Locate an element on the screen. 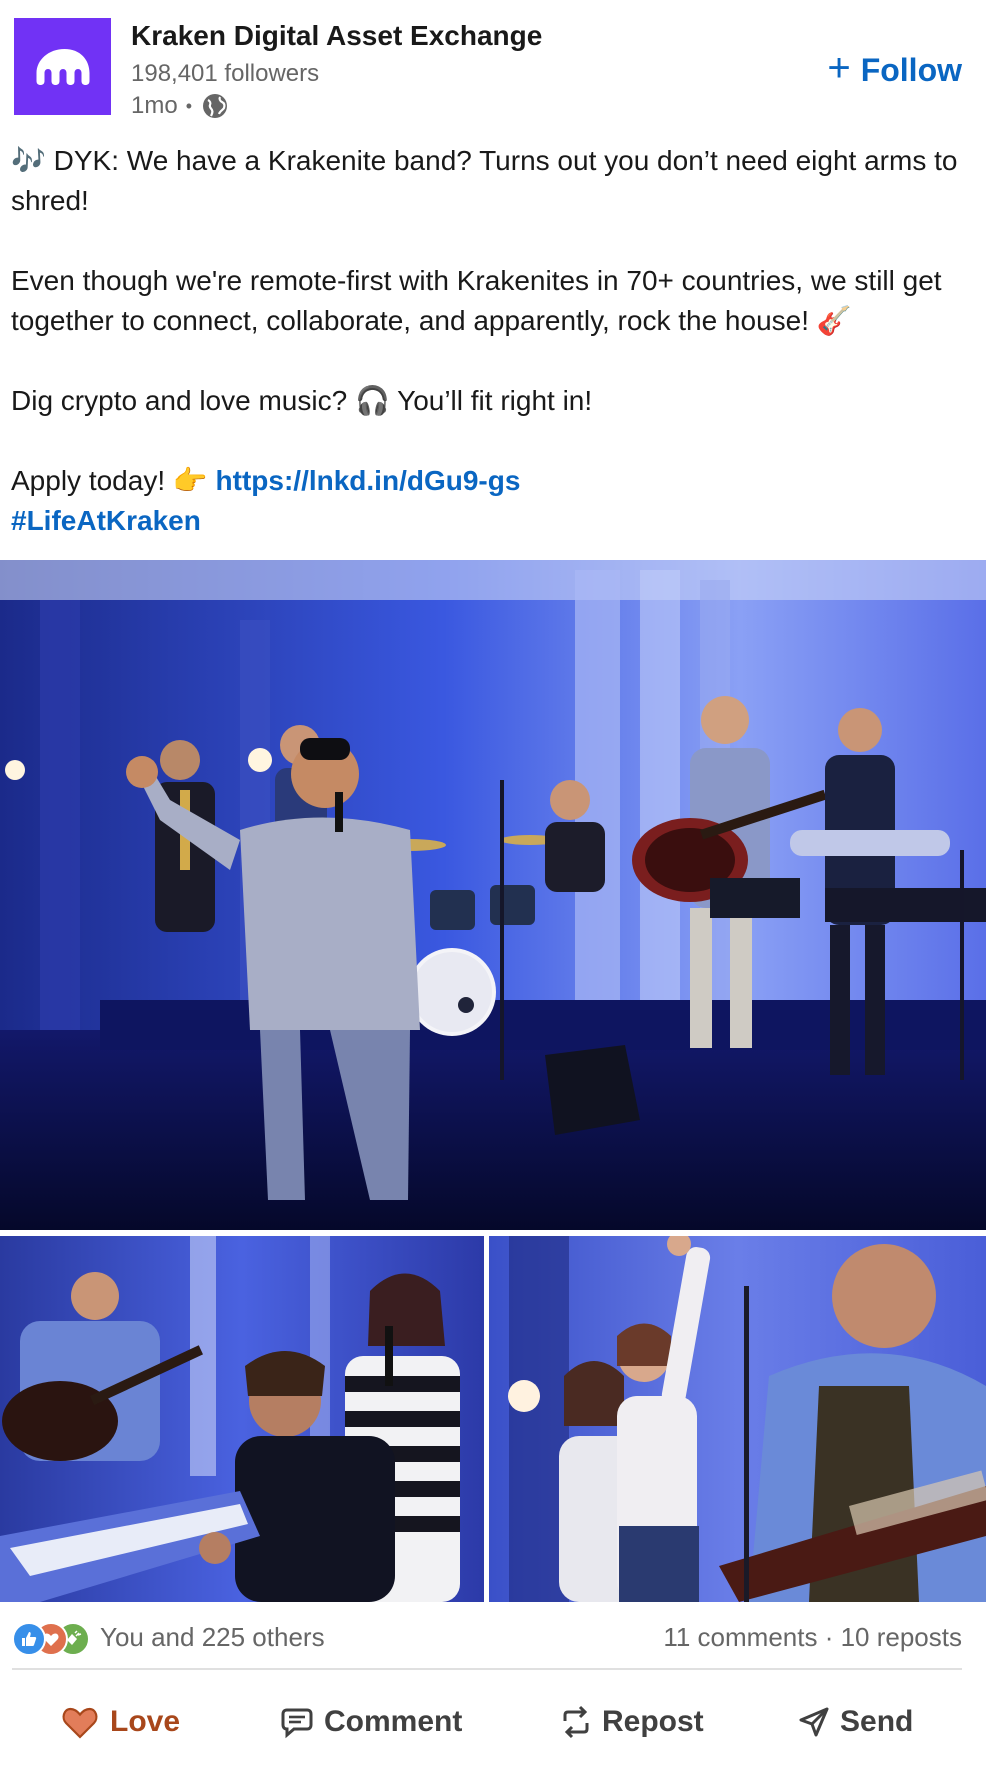 This screenshot has height=1774, width=986. apply-link: https://lnkd.in/dGu9-gs is located at coordinates (368, 480).